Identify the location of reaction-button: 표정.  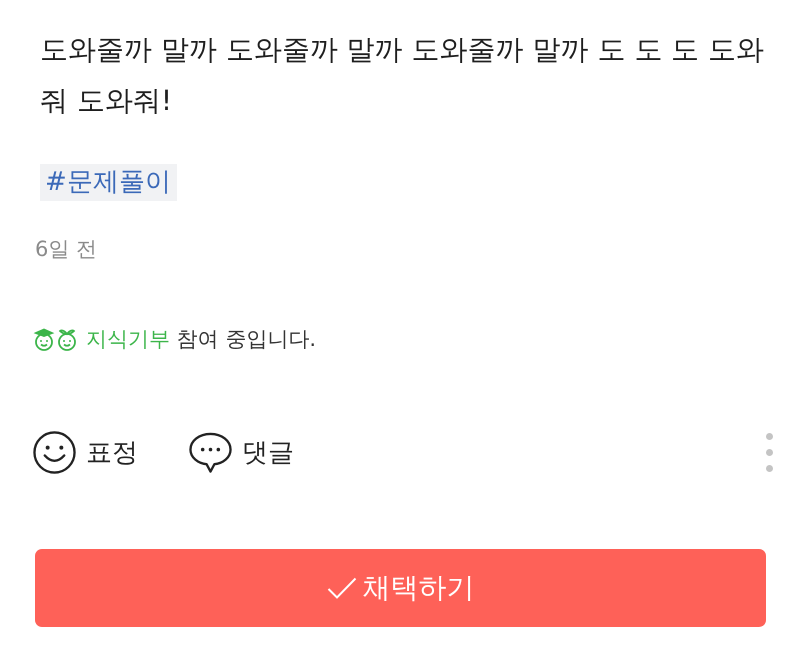
(85, 452).